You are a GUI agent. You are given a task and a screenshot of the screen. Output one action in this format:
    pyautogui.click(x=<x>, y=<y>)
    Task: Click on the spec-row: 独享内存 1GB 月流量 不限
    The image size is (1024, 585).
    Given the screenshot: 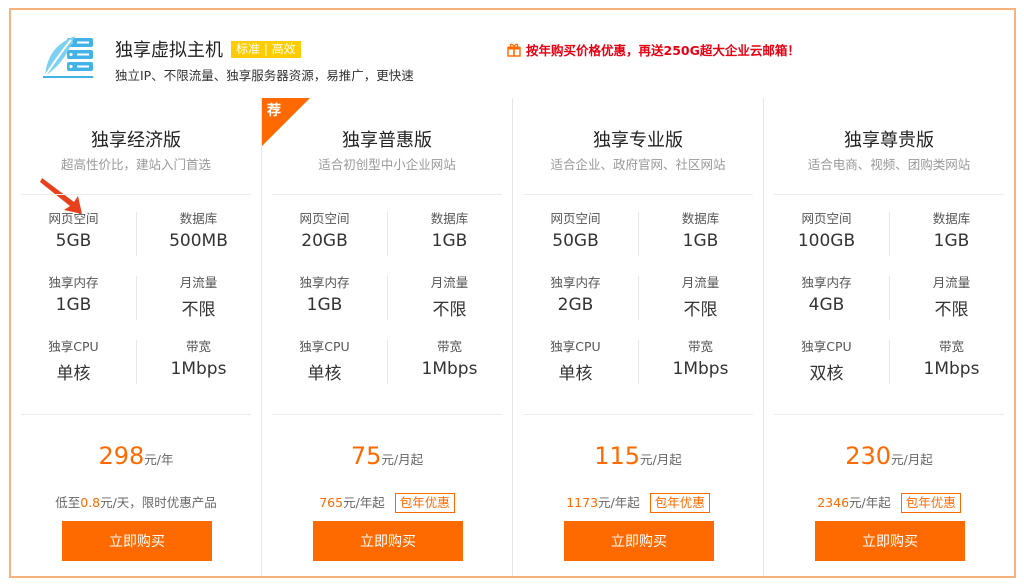 What is the action you would take?
    pyautogui.click(x=387, y=297)
    